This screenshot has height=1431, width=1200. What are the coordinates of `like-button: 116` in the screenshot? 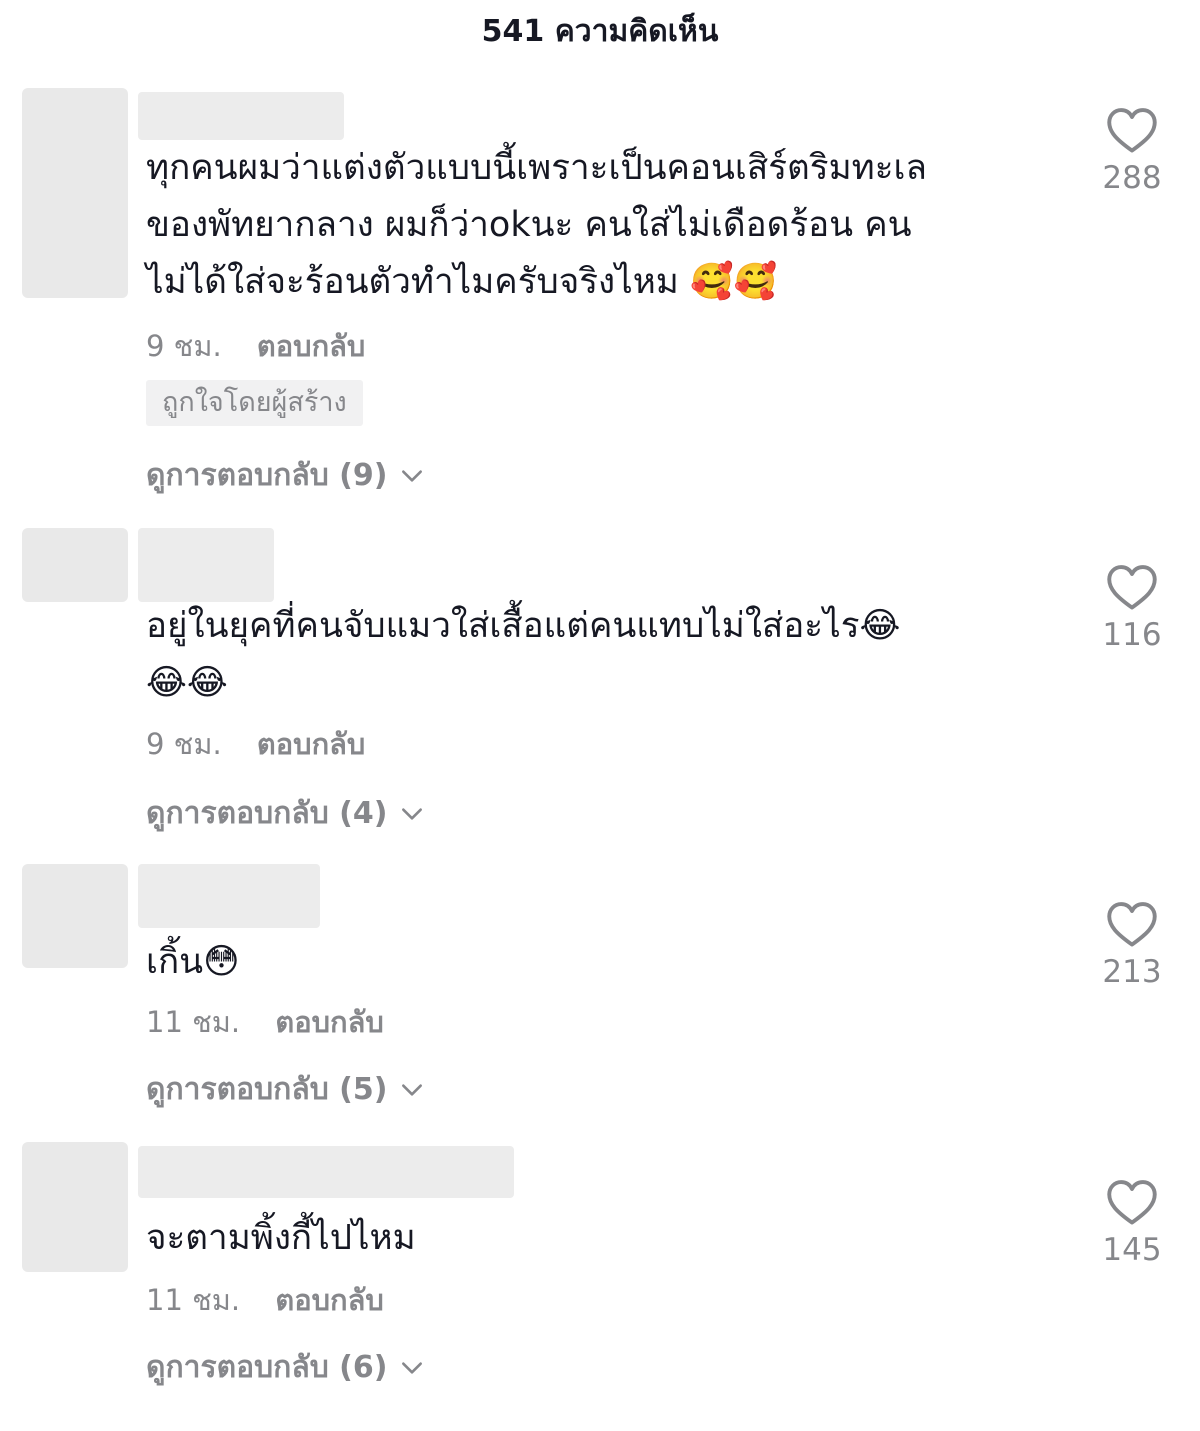 It's located at (1132, 609).